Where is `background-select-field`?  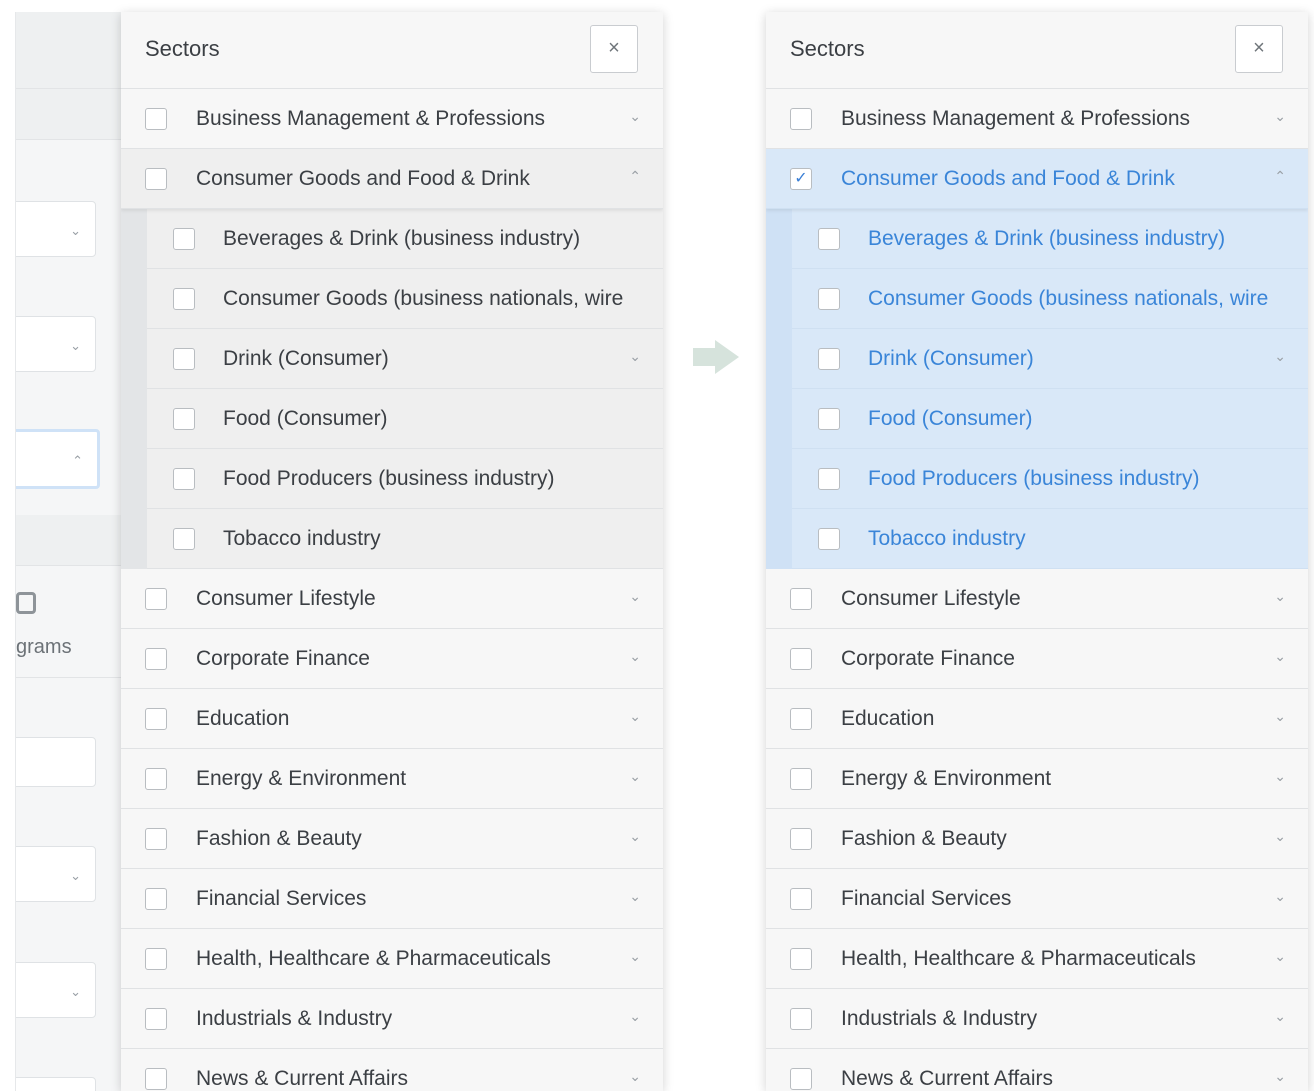 background-select-field is located at coordinates (56, 1084).